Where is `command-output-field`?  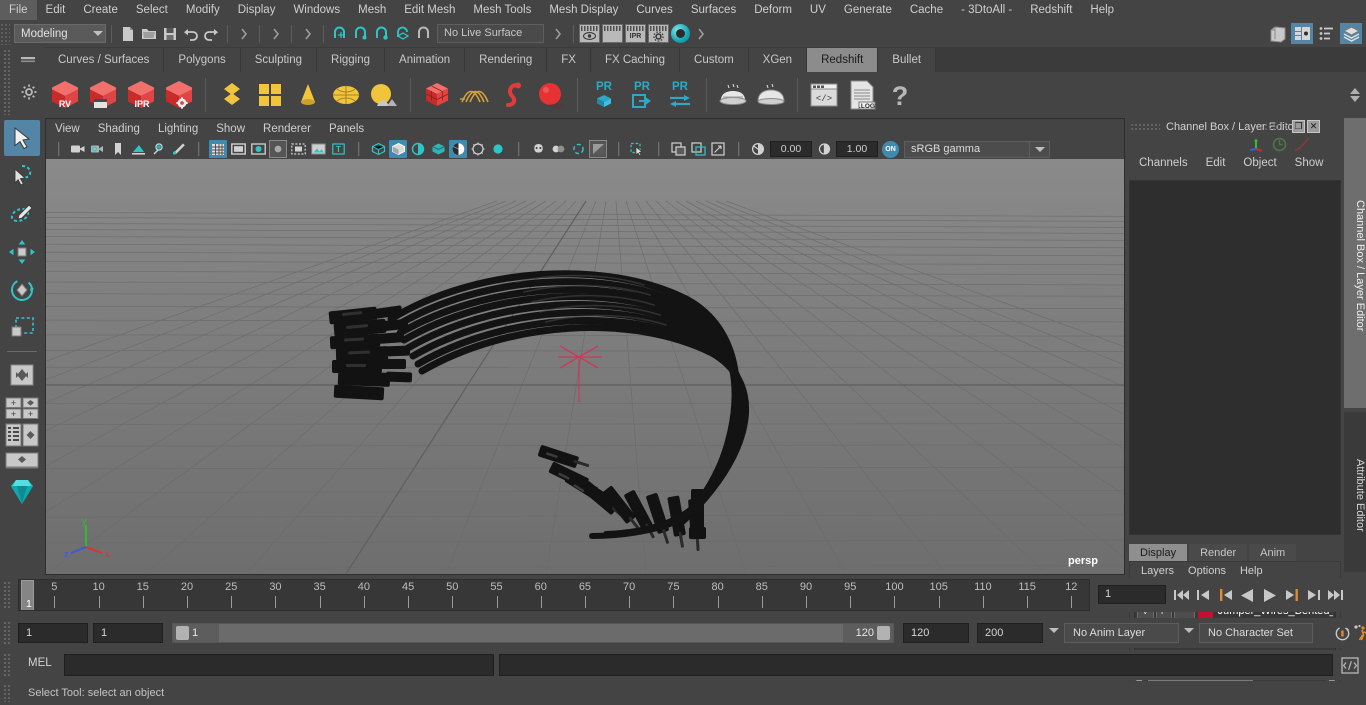
command-output-field is located at coordinates (916, 665).